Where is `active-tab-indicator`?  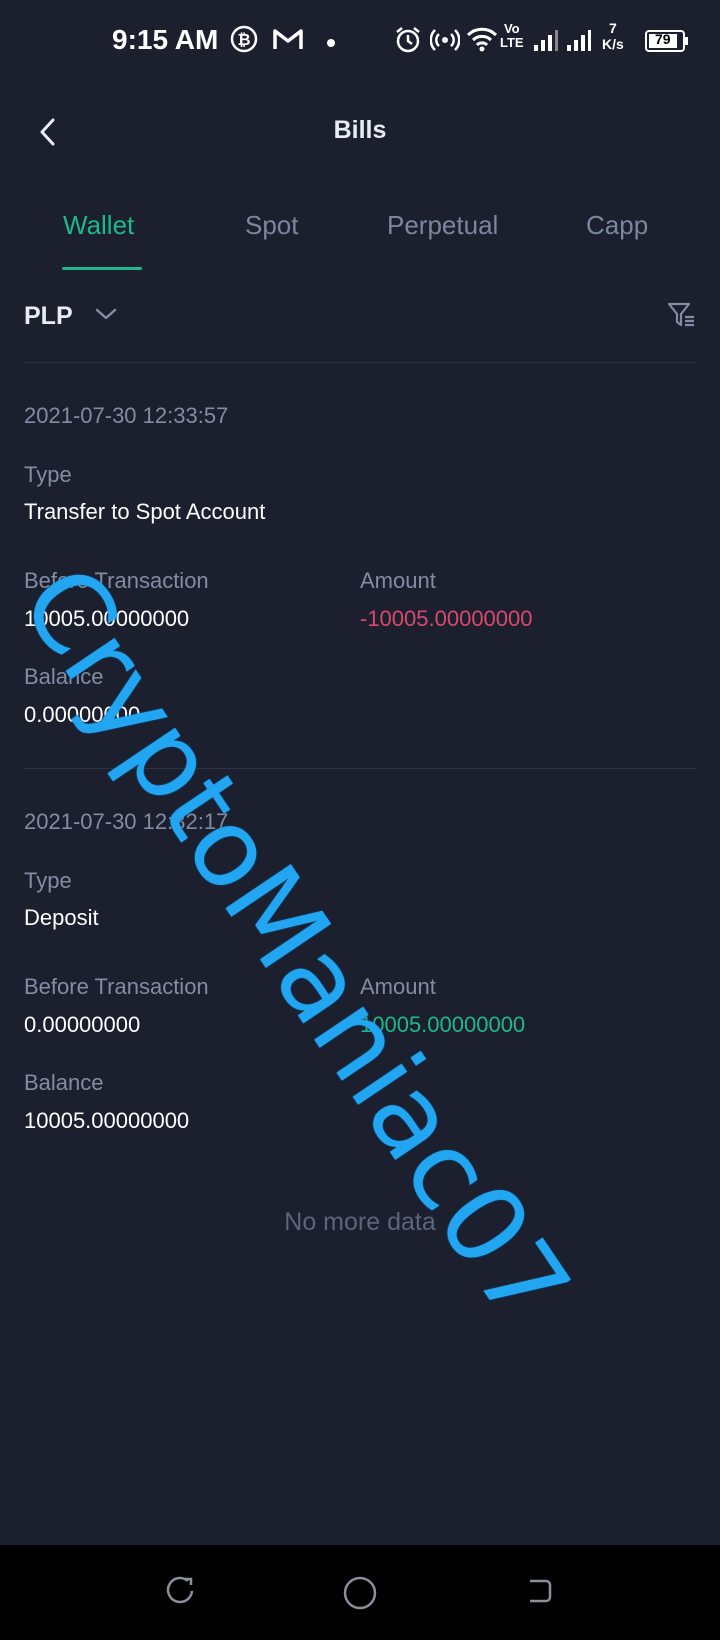
active-tab-indicator is located at coordinates (102, 268).